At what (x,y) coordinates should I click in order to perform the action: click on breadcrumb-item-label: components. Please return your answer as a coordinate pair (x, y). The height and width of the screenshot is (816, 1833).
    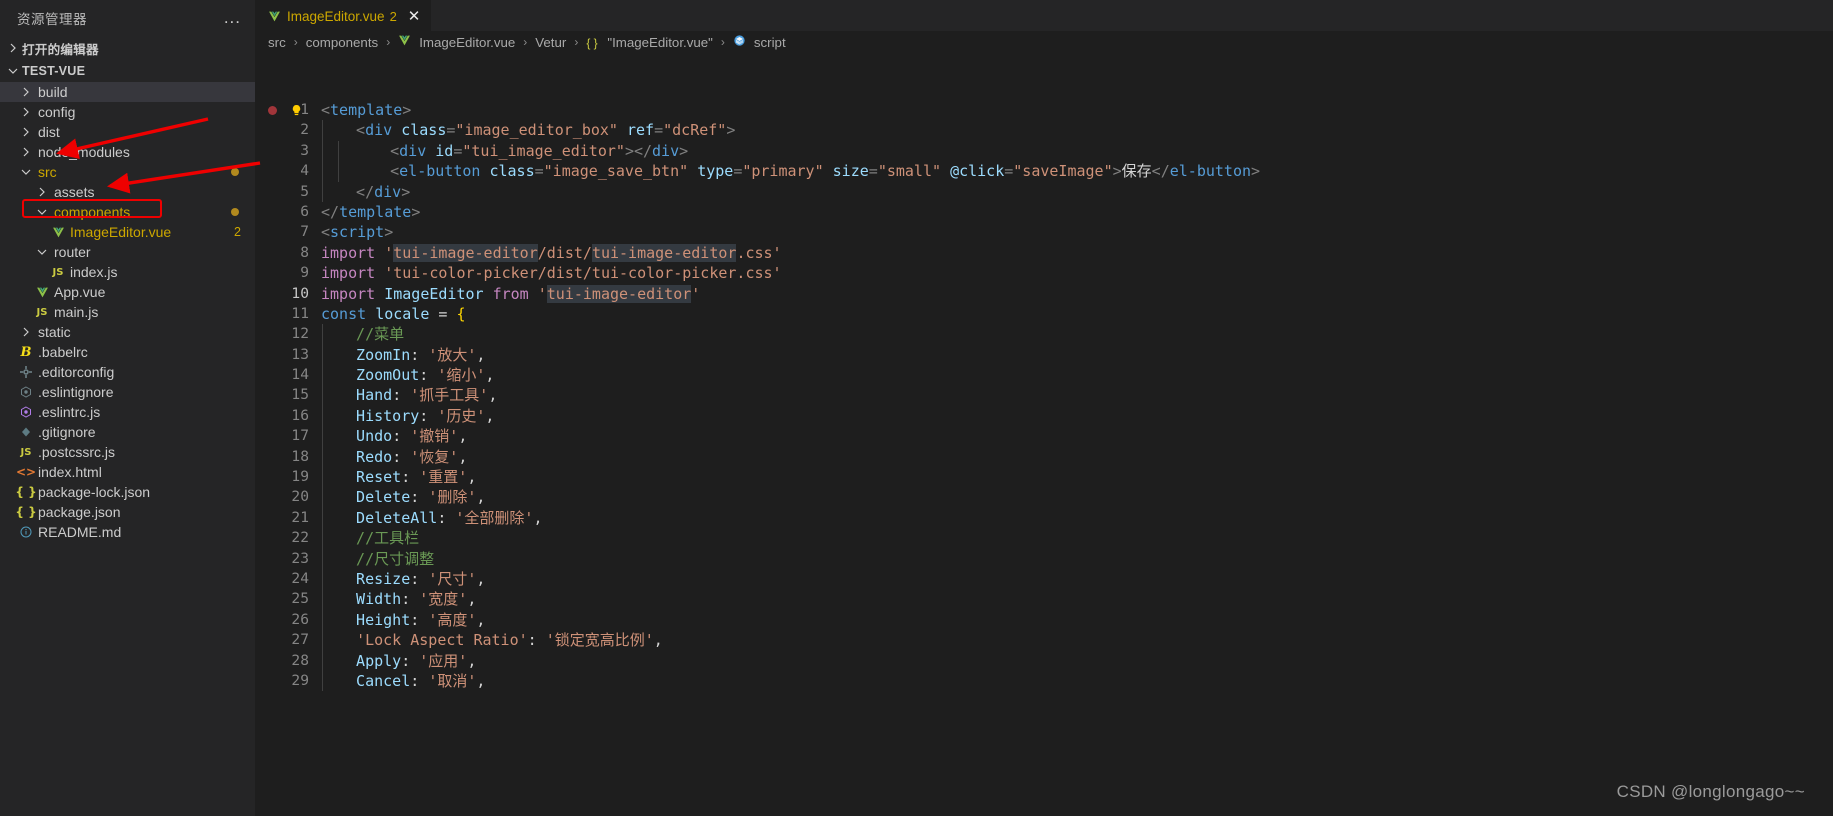
    Looking at the image, I should click on (342, 42).